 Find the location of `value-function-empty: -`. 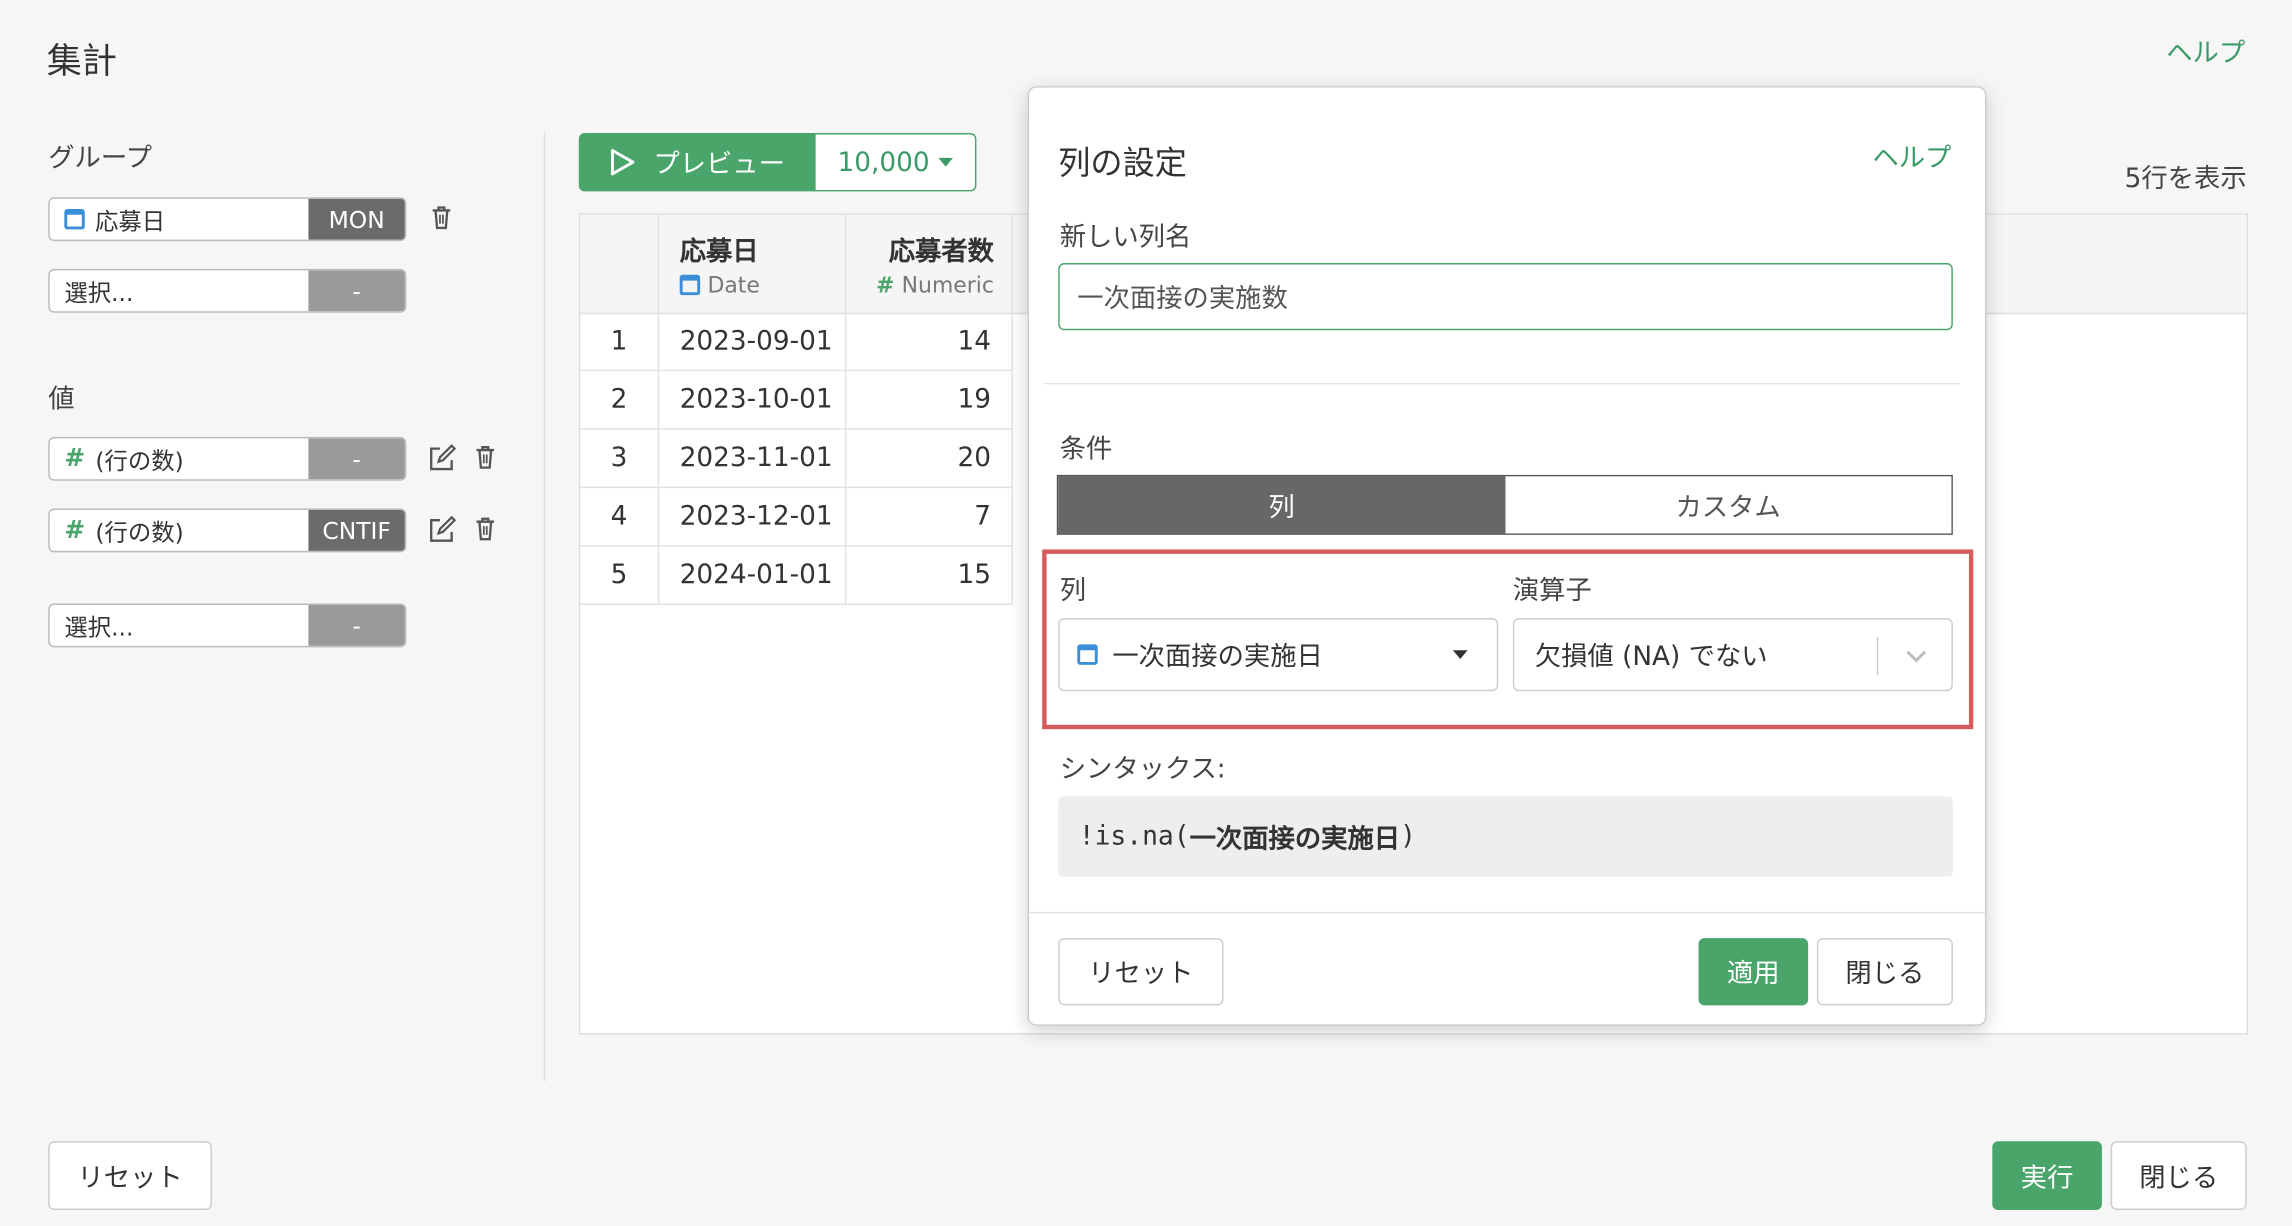

value-function-empty: - is located at coordinates (356, 625).